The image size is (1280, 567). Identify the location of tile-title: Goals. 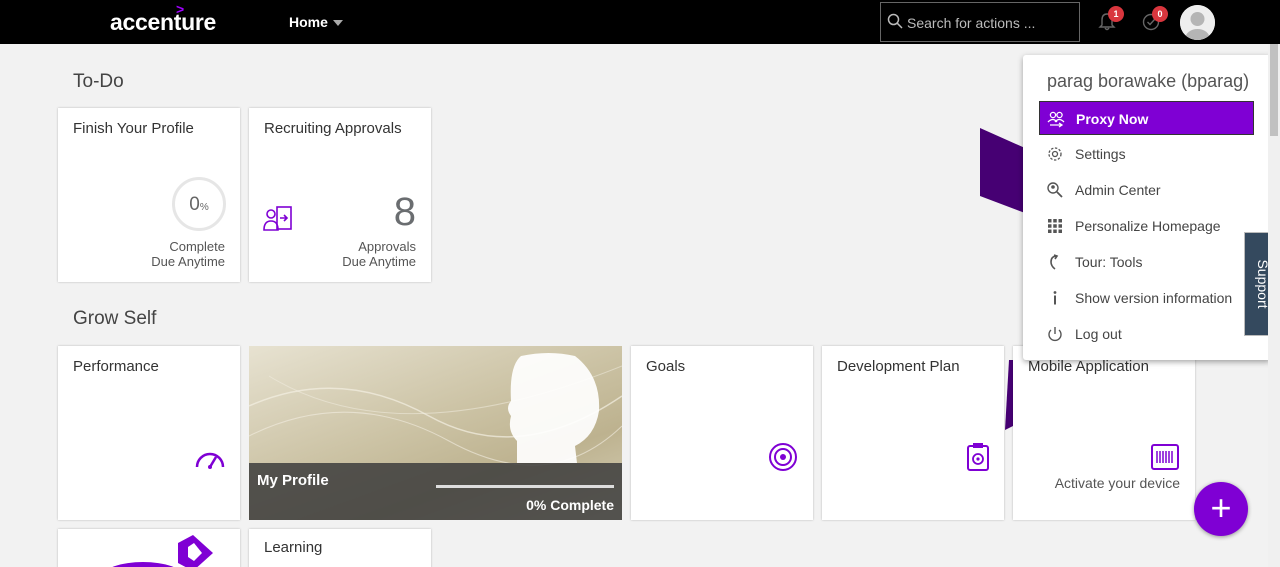
(666, 366).